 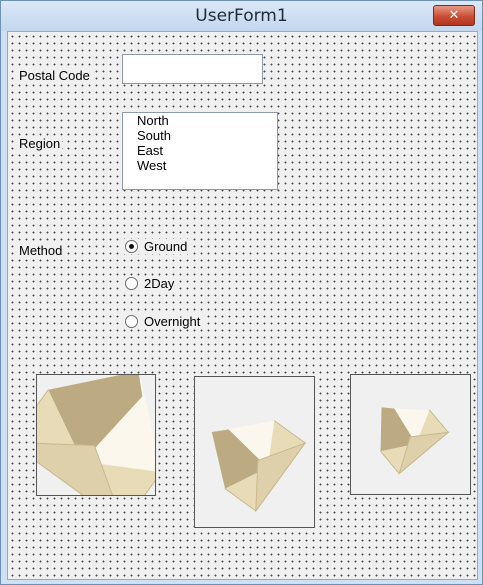 I want to click on title-bar: UserForm1 ✕, so click(x=241, y=16).